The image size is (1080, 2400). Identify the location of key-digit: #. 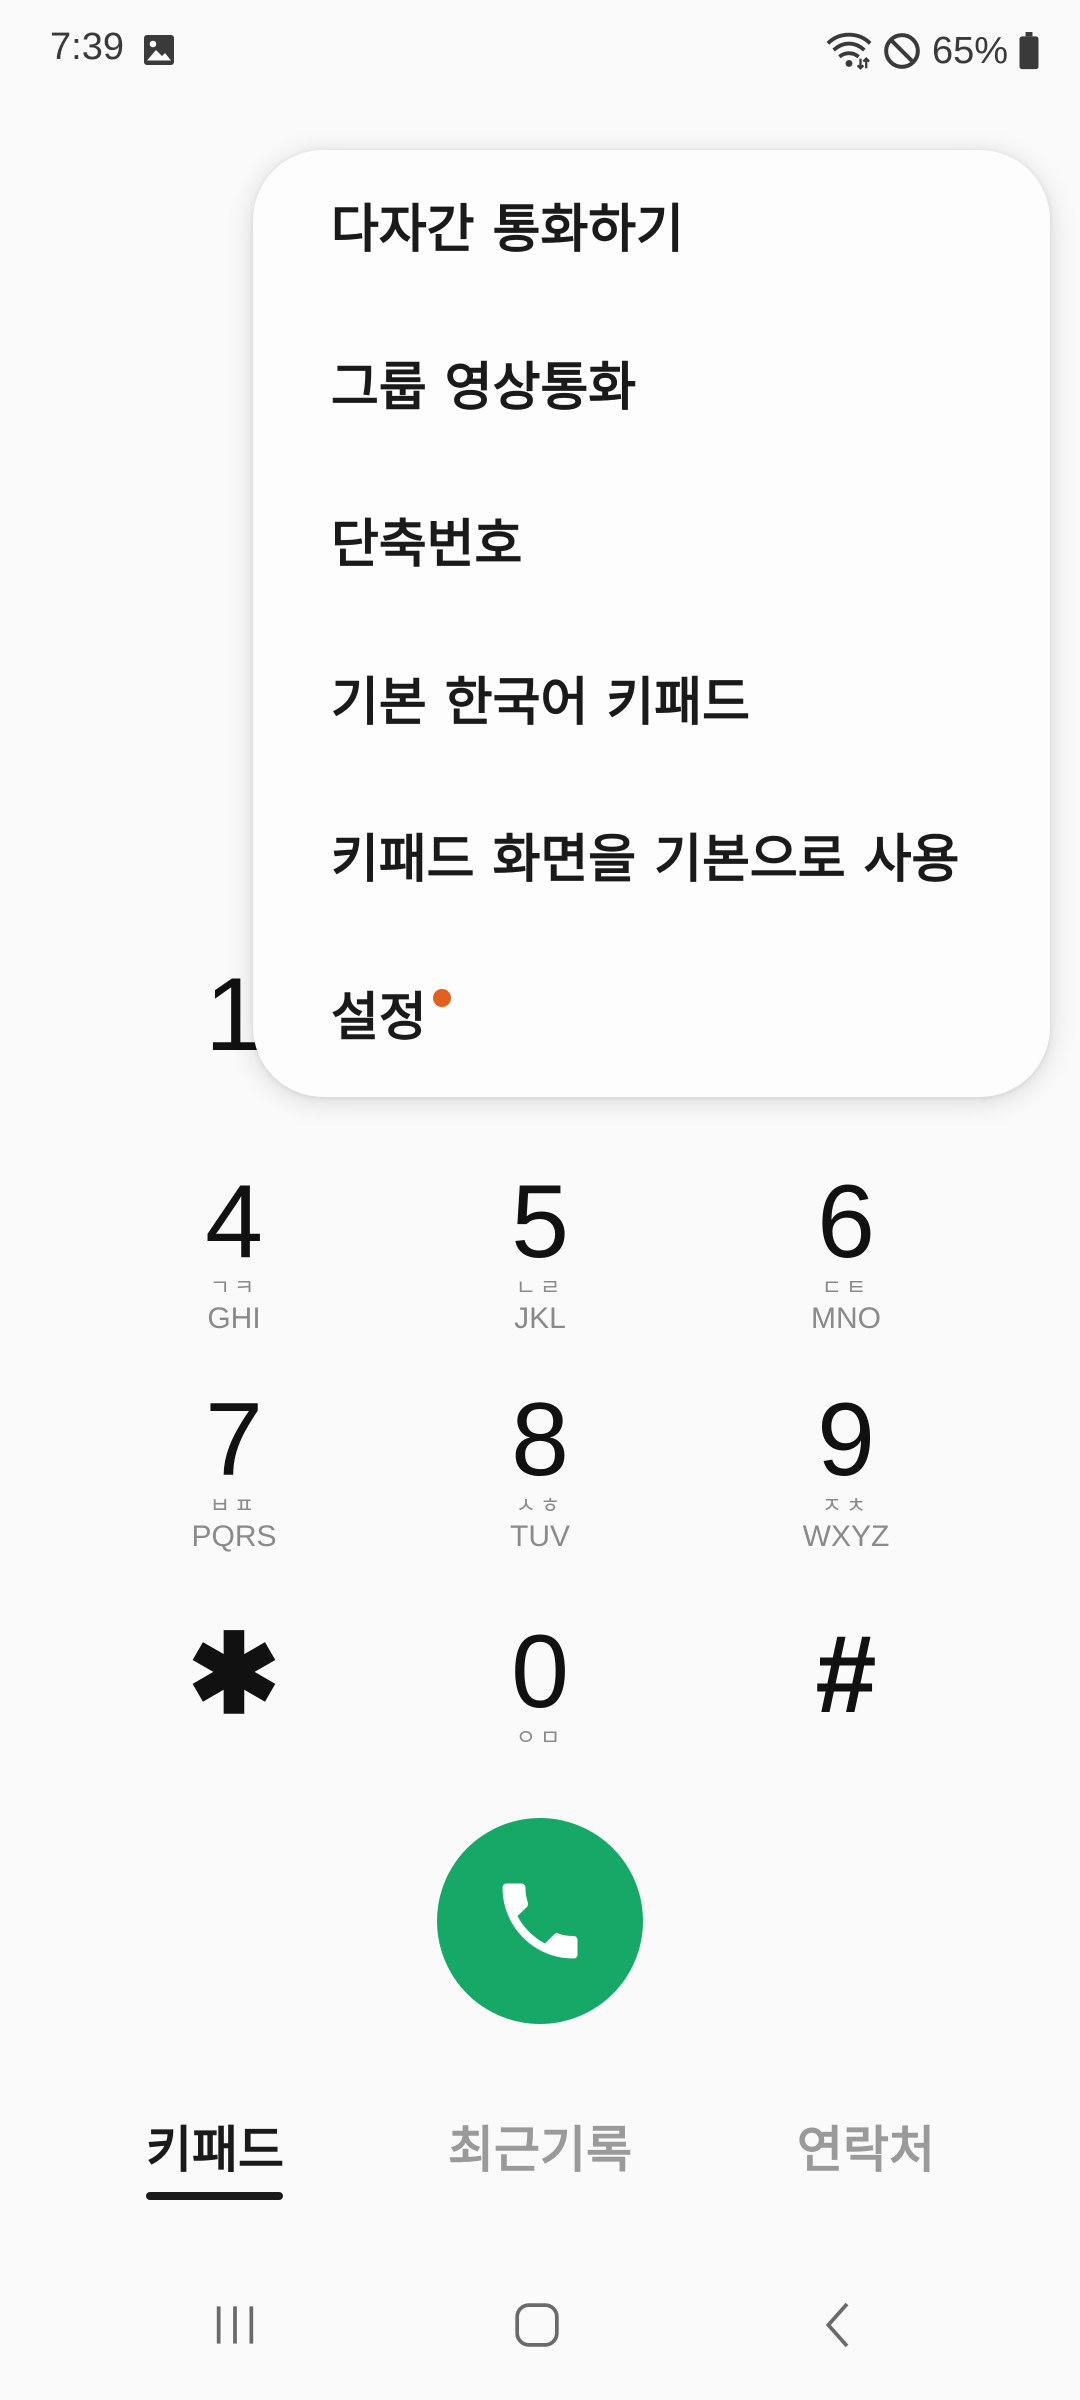
(846, 1674).